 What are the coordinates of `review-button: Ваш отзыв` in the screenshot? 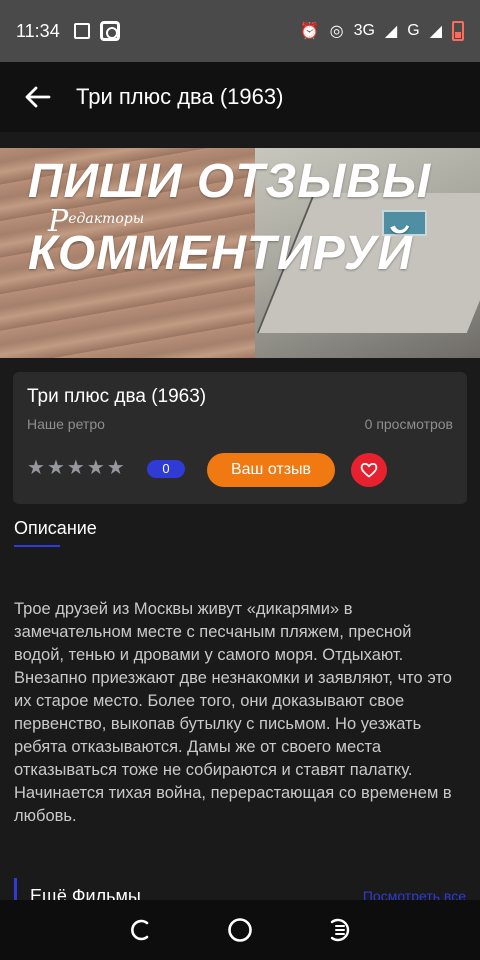 It's located at (271, 470).